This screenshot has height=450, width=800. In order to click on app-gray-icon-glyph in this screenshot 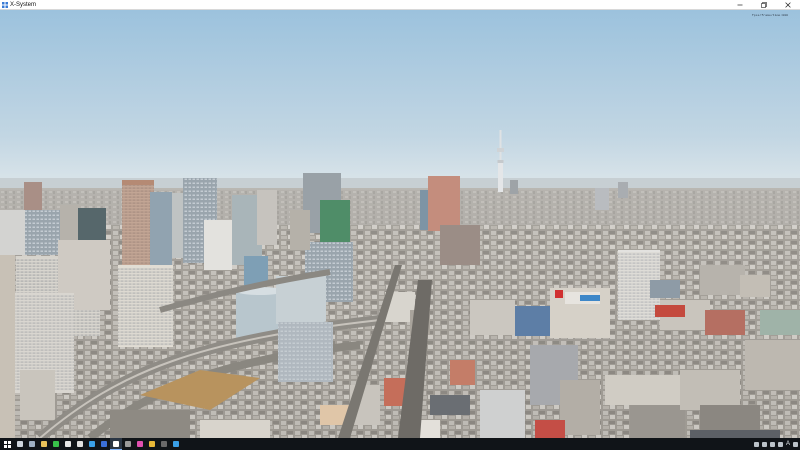, I will do `click(128, 444)`.